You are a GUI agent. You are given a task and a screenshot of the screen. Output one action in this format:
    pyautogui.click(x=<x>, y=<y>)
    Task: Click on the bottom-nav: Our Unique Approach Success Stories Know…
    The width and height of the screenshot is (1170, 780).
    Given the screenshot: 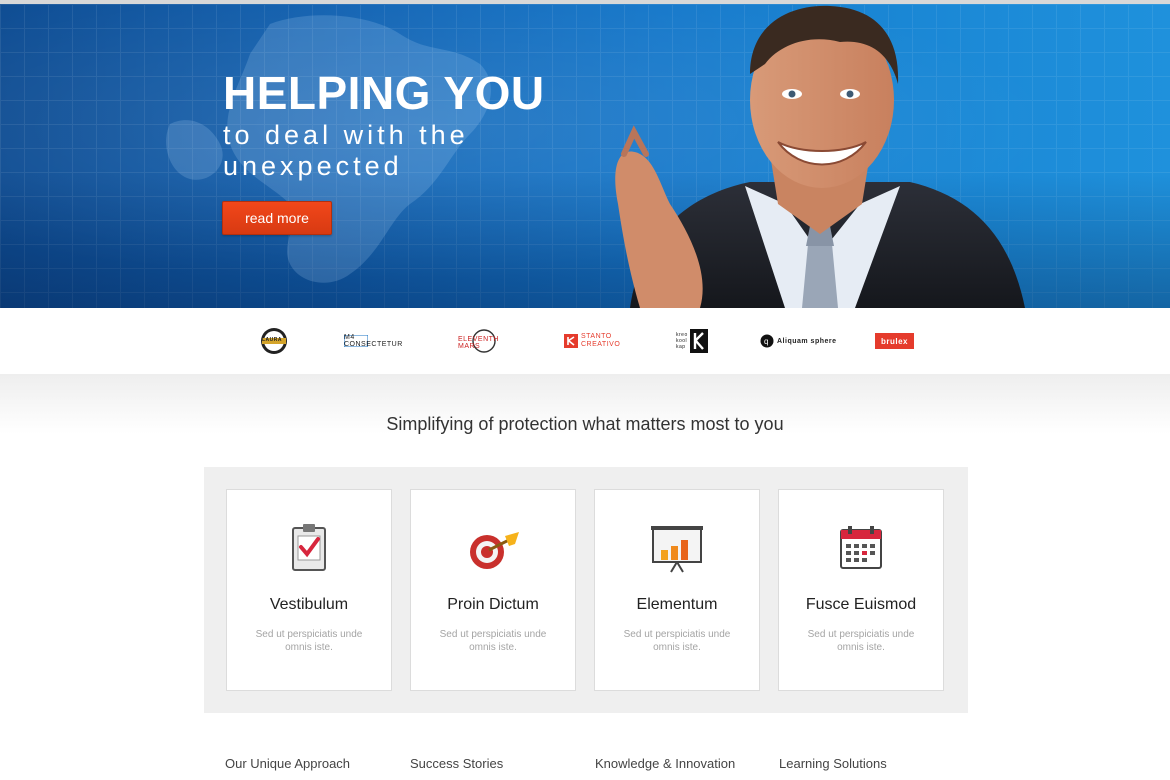 What is the action you would take?
    pyautogui.click(x=585, y=766)
    